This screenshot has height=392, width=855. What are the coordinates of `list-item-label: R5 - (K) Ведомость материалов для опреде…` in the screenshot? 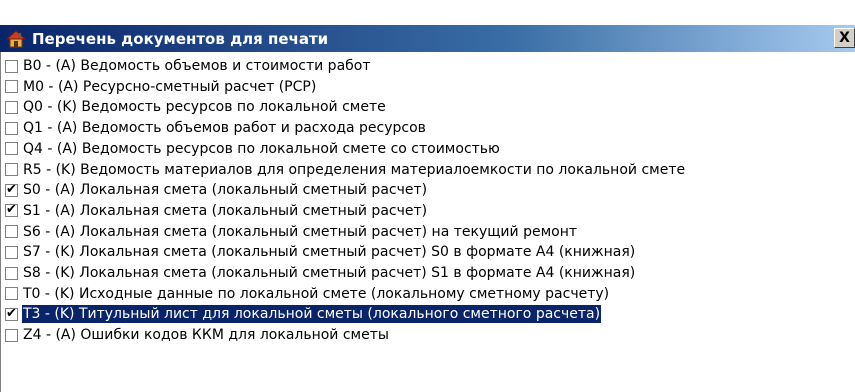 It's located at (354, 169).